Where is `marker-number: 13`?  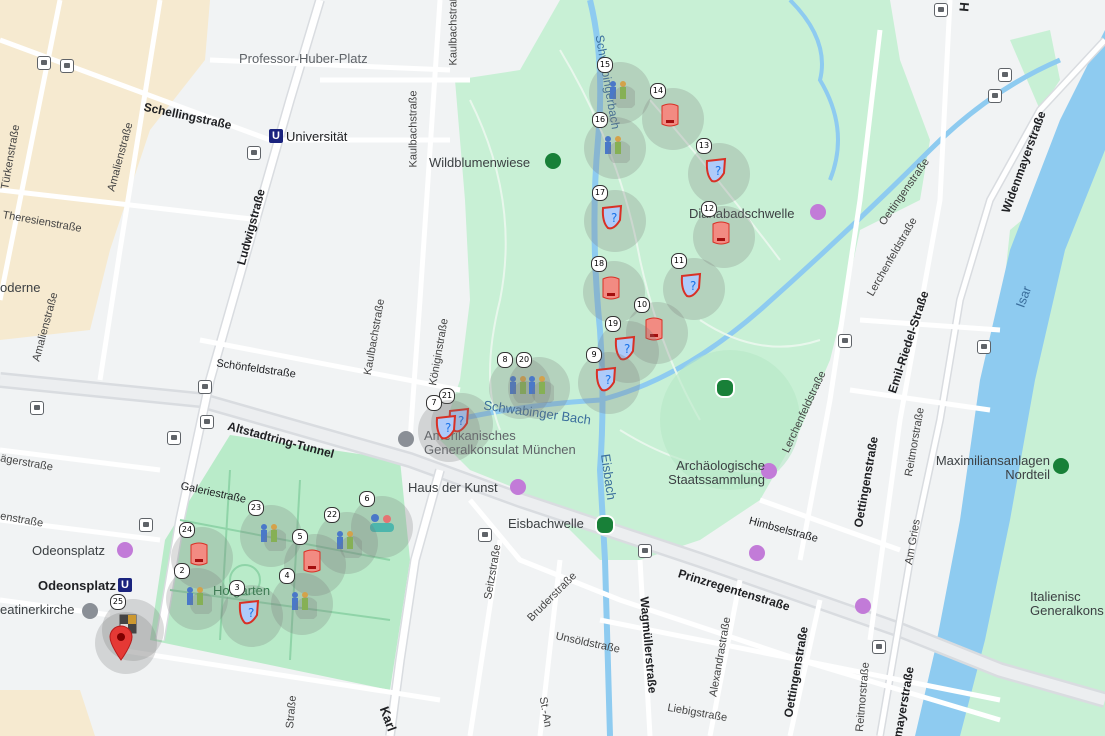
marker-number: 13 is located at coordinates (704, 146).